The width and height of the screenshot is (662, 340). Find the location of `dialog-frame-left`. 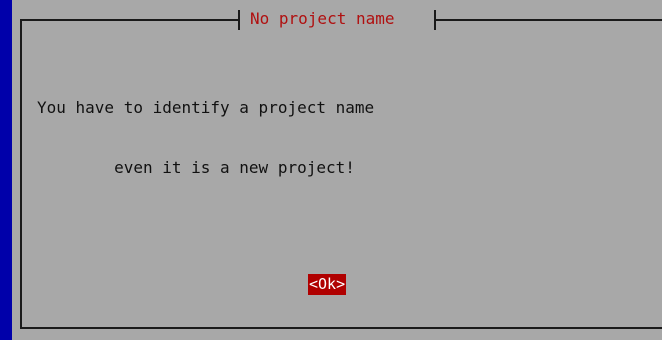

dialog-frame-left is located at coordinates (21, 174).